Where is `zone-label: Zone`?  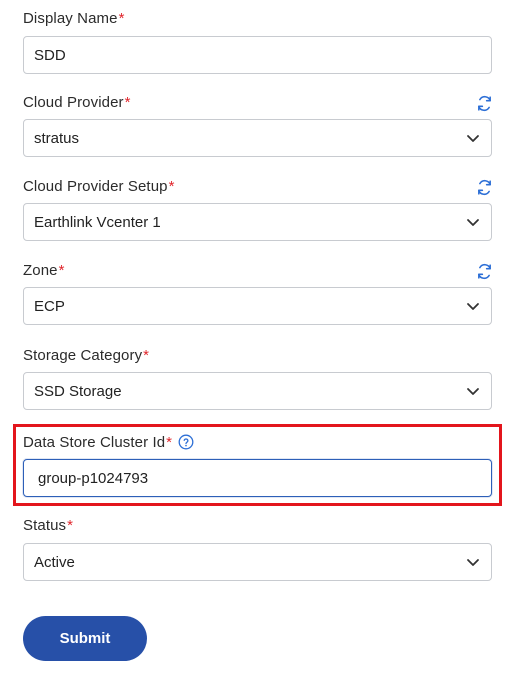
zone-label: Zone is located at coordinates (40, 270).